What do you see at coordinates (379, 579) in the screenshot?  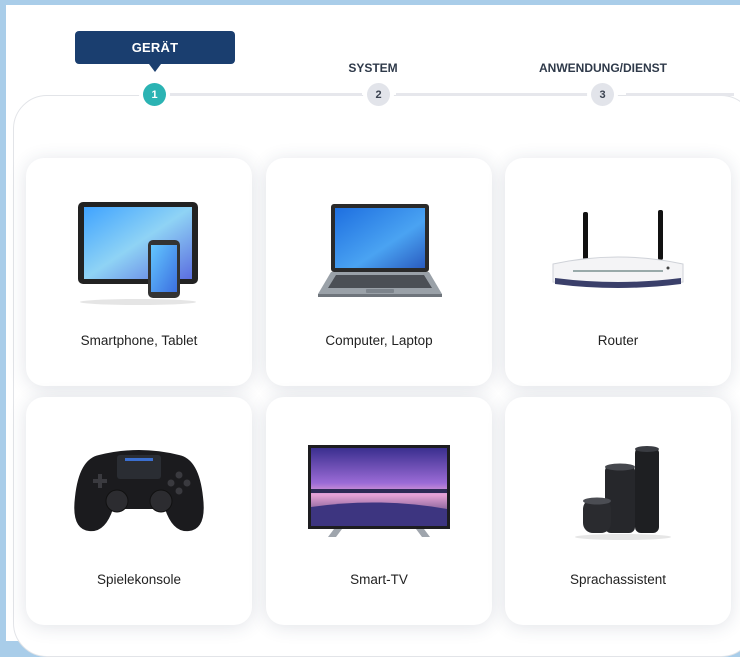 I see `device-label: Smart-TV` at bounding box center [379, 579].